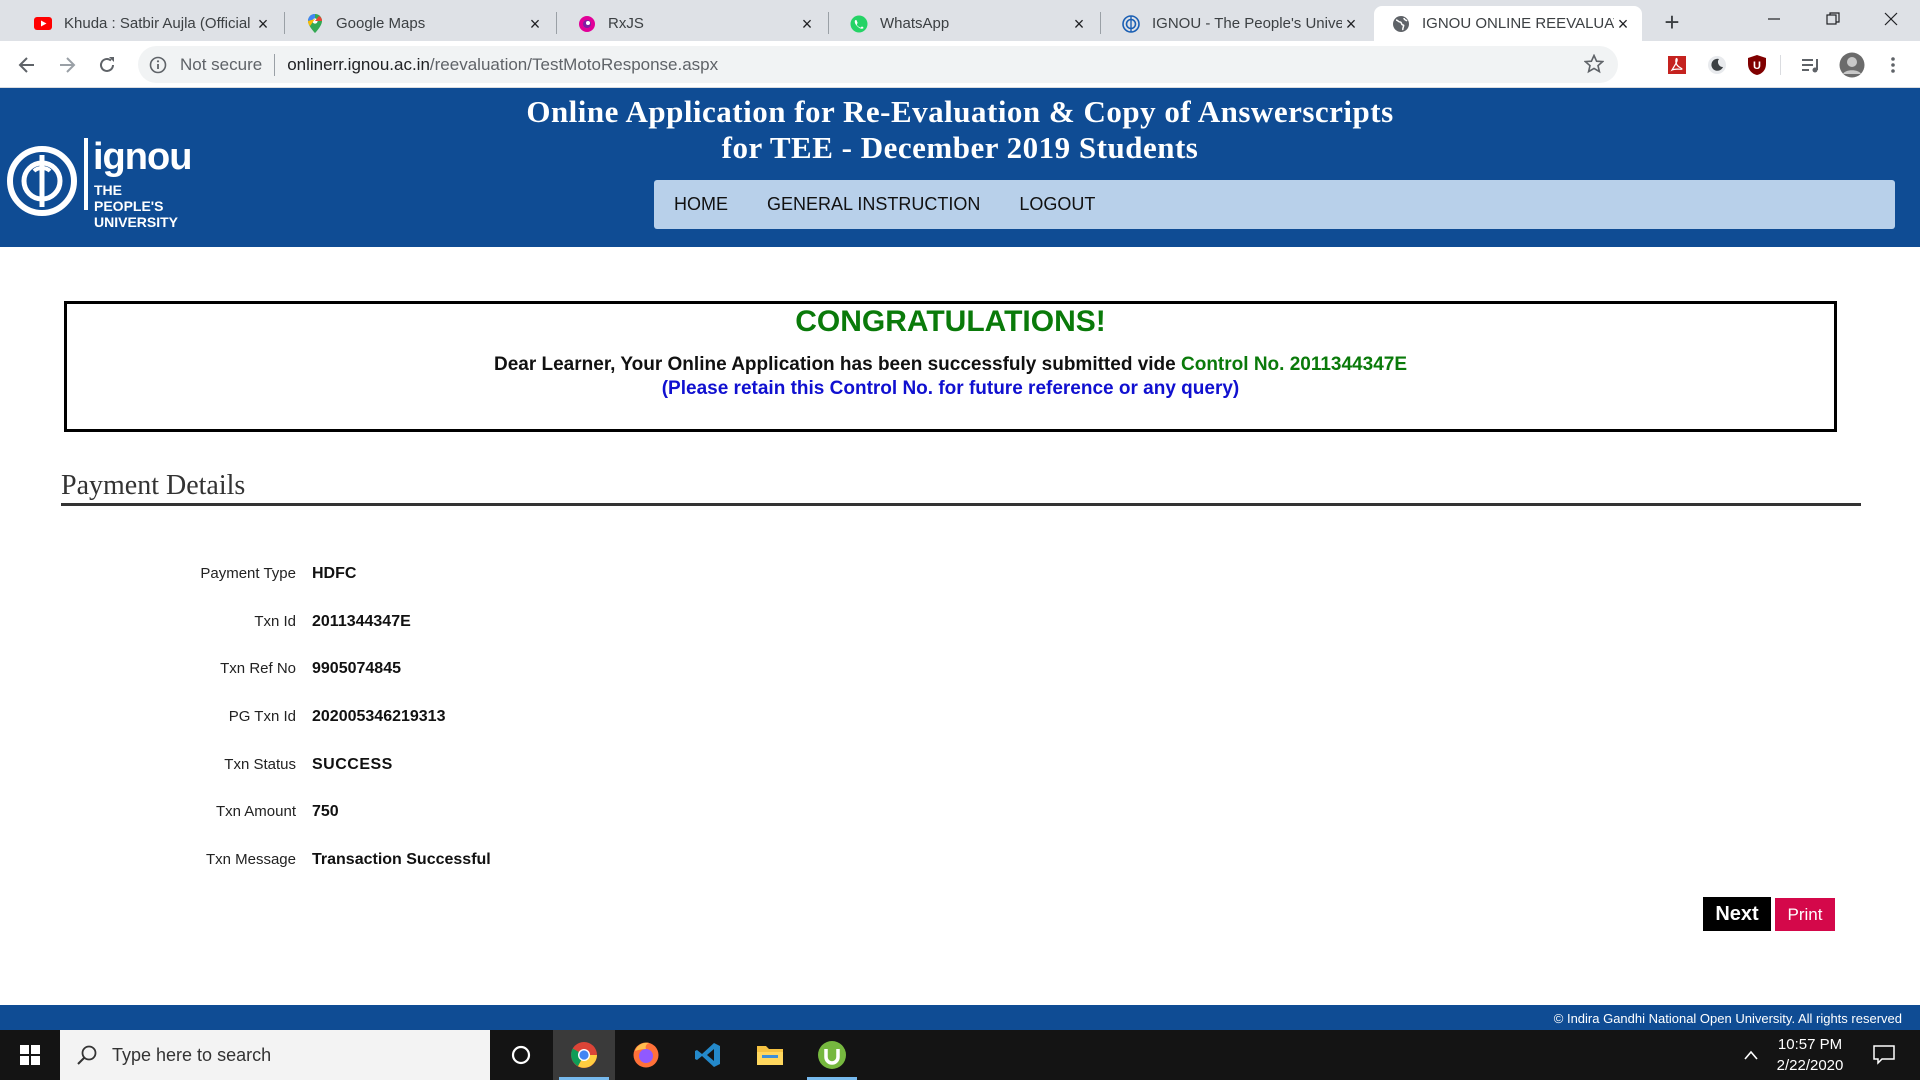 This screenshot has height=1080, width=1920. Describe the element at coordinates (960, 1055) in the screenshot. I see `windows-taskbar: Type here to search 10:57 PM 2/22/2020` at that location.